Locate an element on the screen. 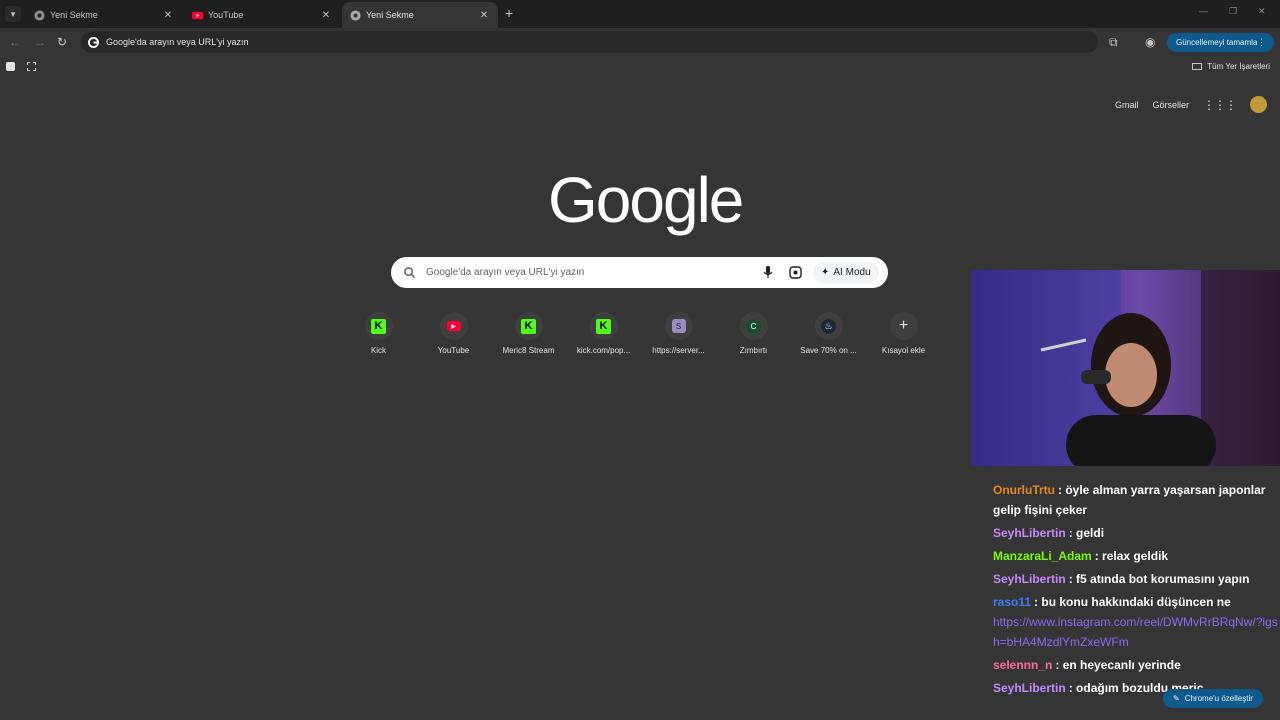  window-close-icon: ✕ is located at coordinates (1262, 11).